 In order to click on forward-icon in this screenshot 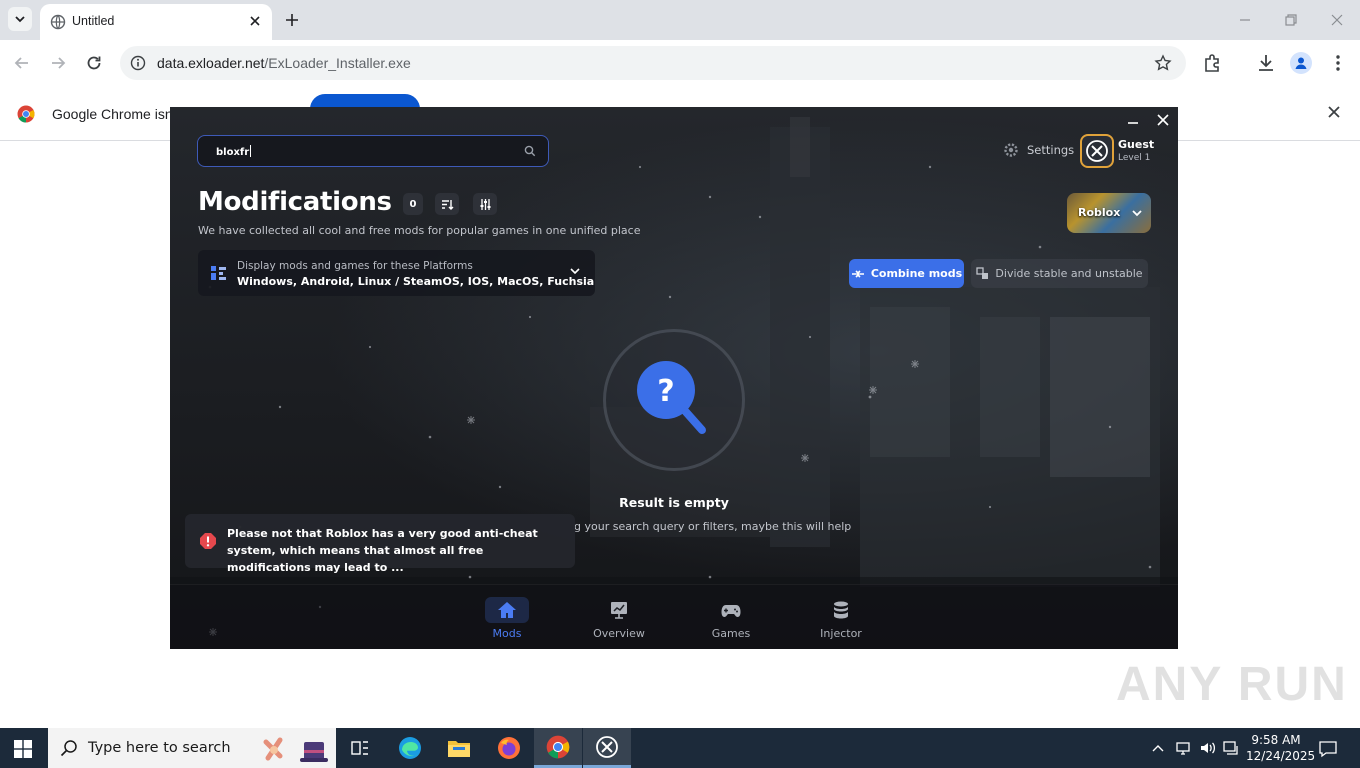, I will do `click(58, 63)`.